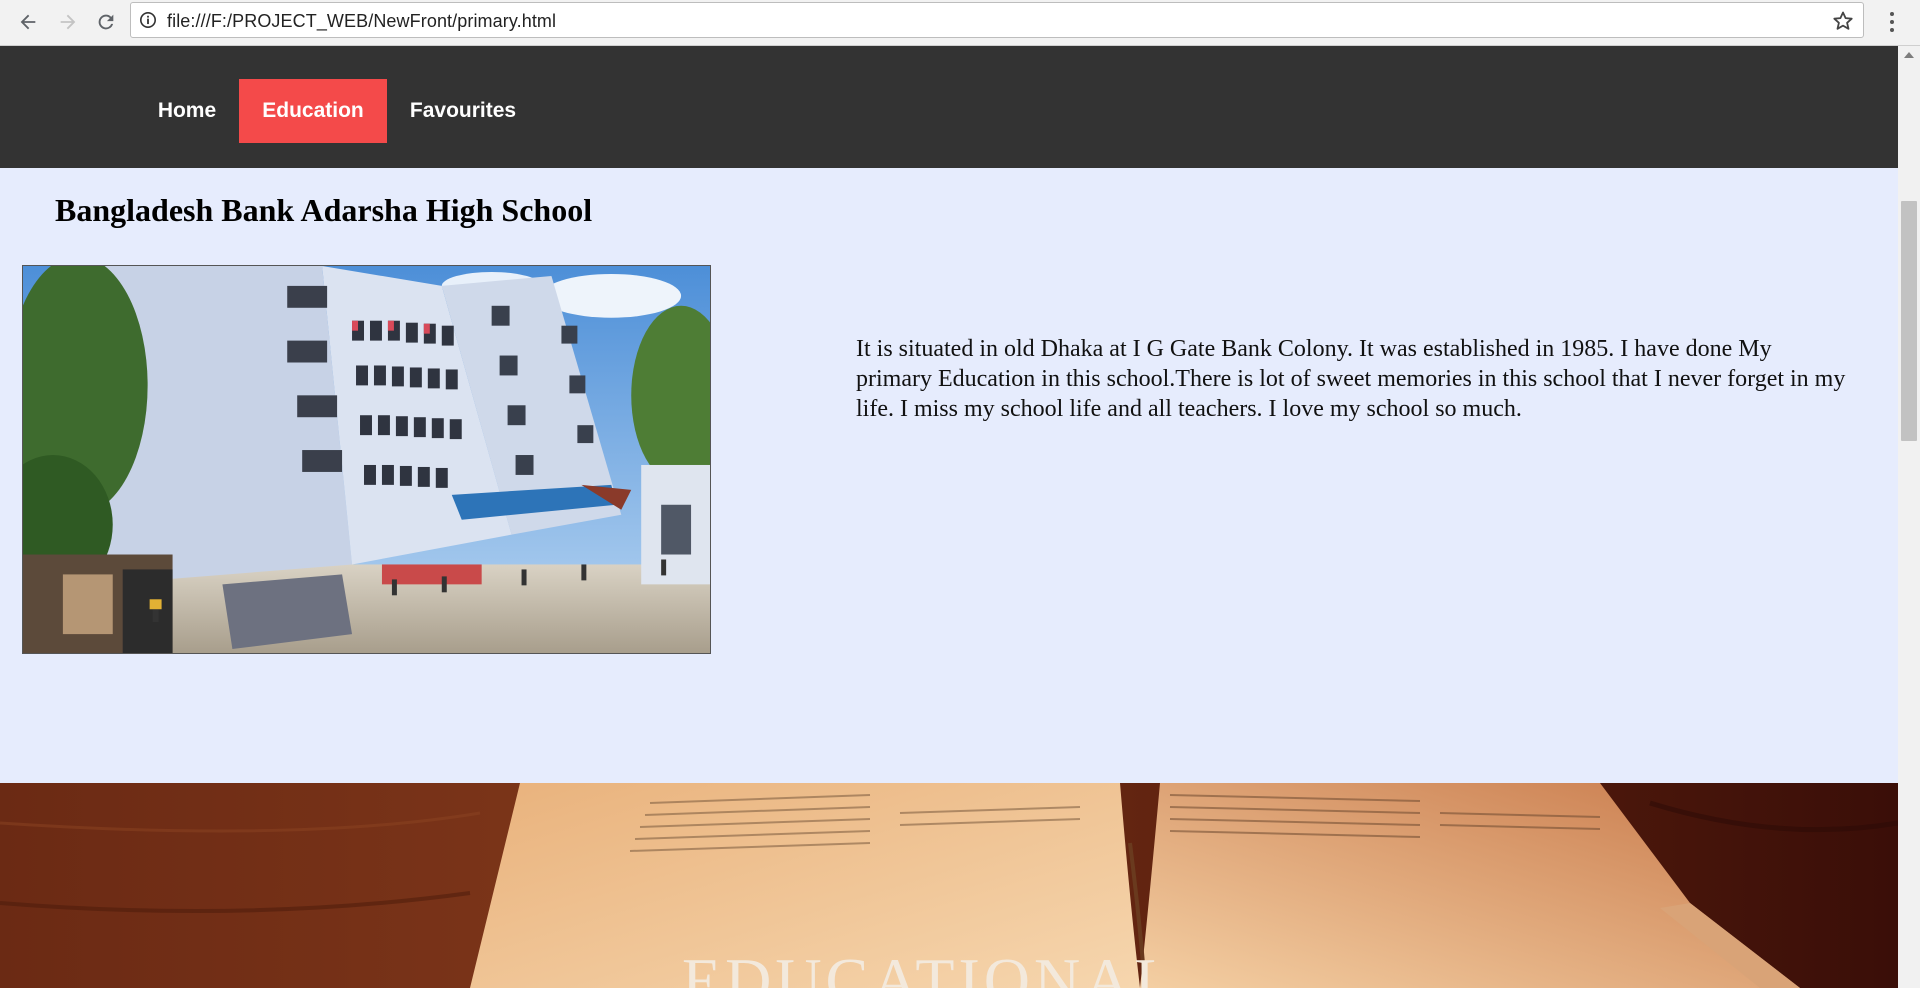 This screenshot has width=1920, height=988. I want to click on hero-title: EDUCATIONAL, so click(930, 966).